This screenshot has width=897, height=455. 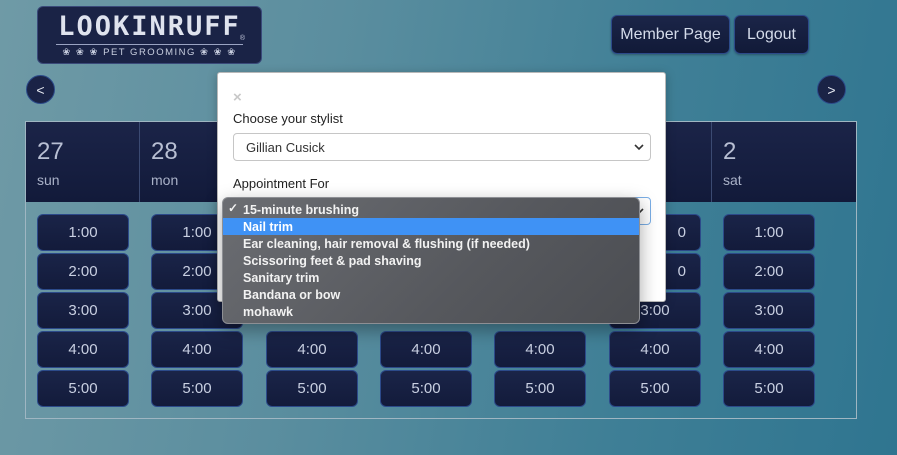 What do you see at coordinates (301, 209) in the screenshot?
I see `option-label: 15-minute brushing` at bounding box center [301, 209].